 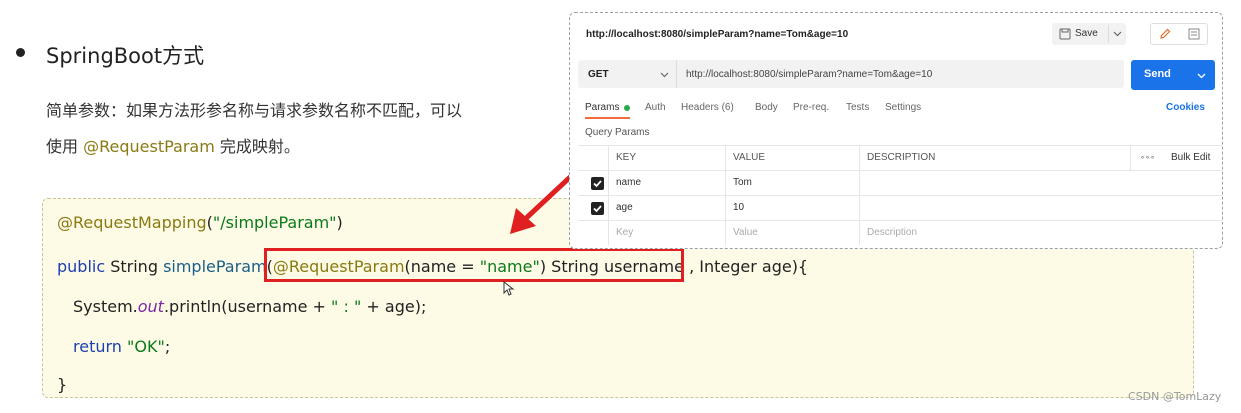 What do you see at coordinates (624, 232) in the screenshot?
I see `new-key-placeholder: Key` at bounding box center [624, 232].